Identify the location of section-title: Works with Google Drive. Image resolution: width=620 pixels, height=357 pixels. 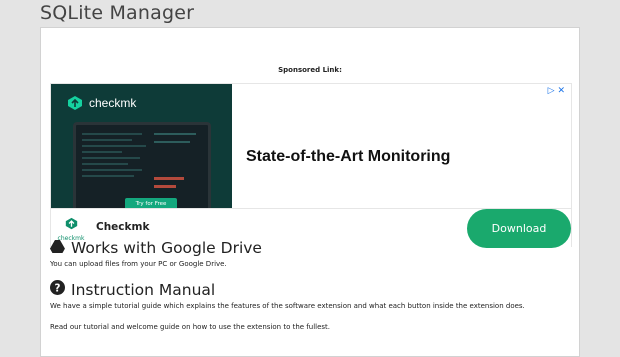
(166, 248).